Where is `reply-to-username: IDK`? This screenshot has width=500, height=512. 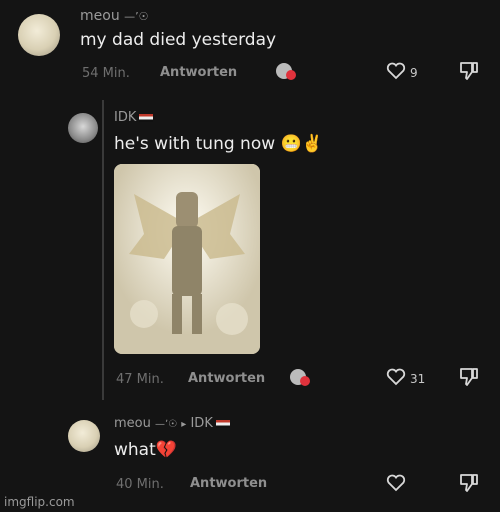 reply-to-username: IDK is located at coordinates (201, 423).